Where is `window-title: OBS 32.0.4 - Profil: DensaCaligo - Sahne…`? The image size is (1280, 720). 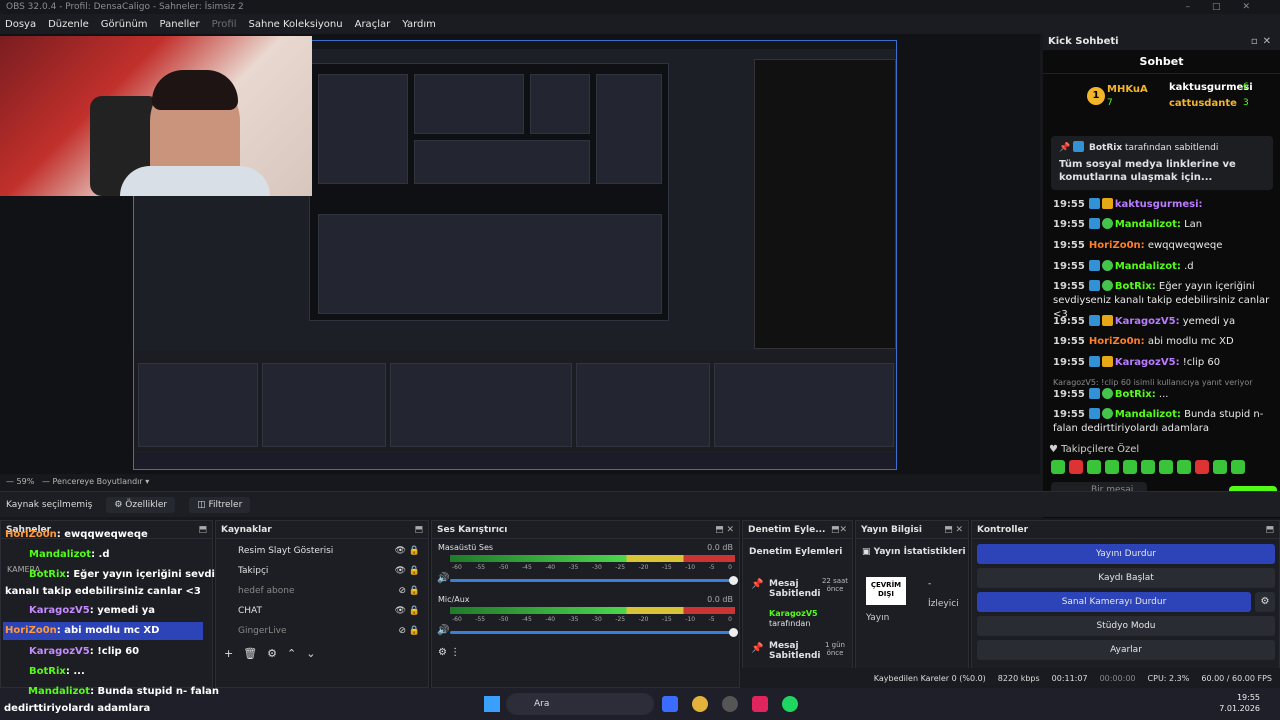
window-title: OBS 32.0.4 - Profil: DensaCaligo - Sahne… is located at coordinates (125, 7).